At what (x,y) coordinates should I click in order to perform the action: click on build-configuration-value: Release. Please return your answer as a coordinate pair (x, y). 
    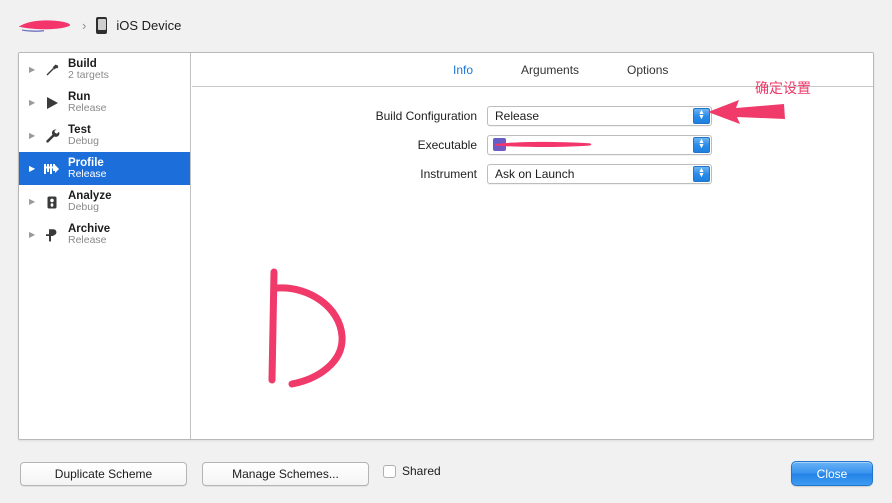
    Looking at the image, I should click on (517, 115).